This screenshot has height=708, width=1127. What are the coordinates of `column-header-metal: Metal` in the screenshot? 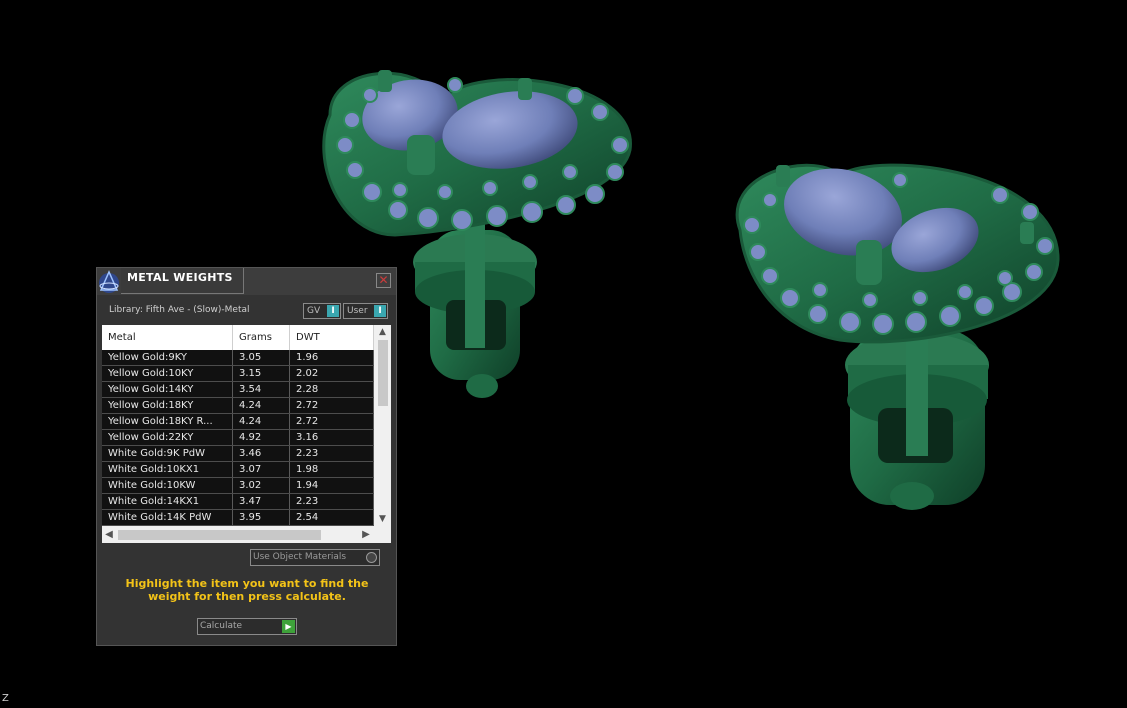 It's located at (167, 337).